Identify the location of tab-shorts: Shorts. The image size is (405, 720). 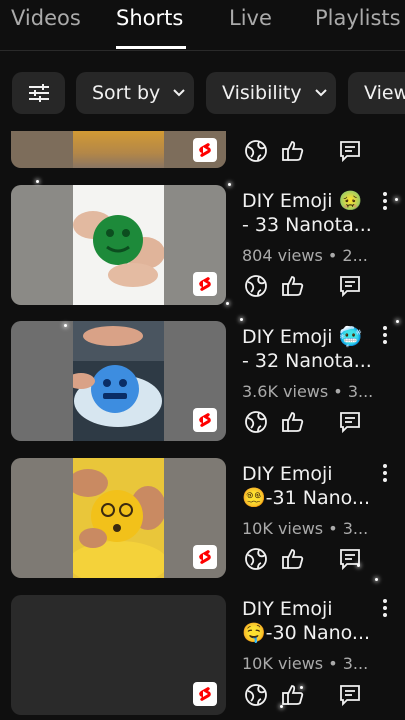
(149, 18).